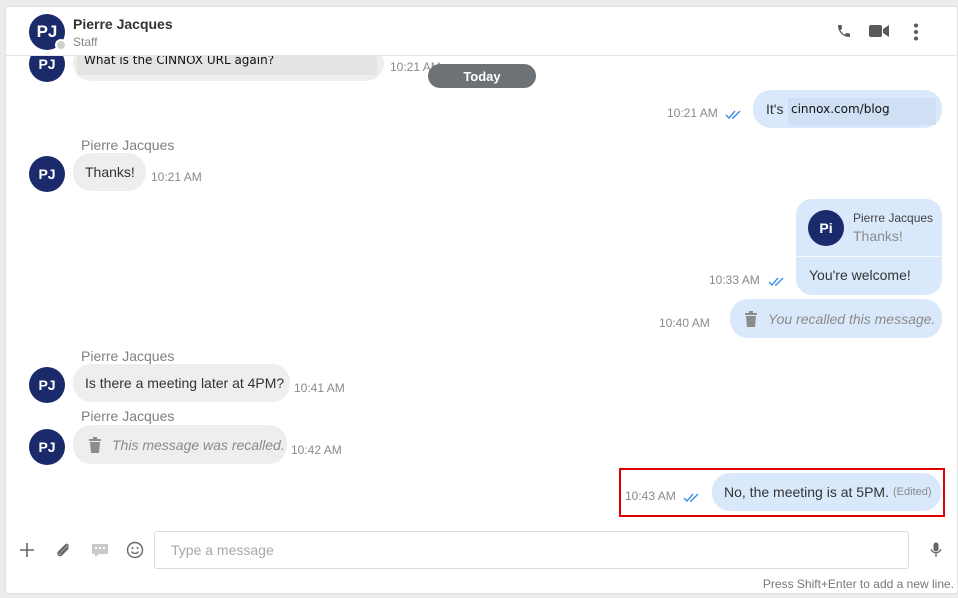 This screenshot has height=598, width=958. What do you see at coordinates (316, 450) in the screenshot?
I see `message-time: 10:42 AM` at bounding box center [316, 450].